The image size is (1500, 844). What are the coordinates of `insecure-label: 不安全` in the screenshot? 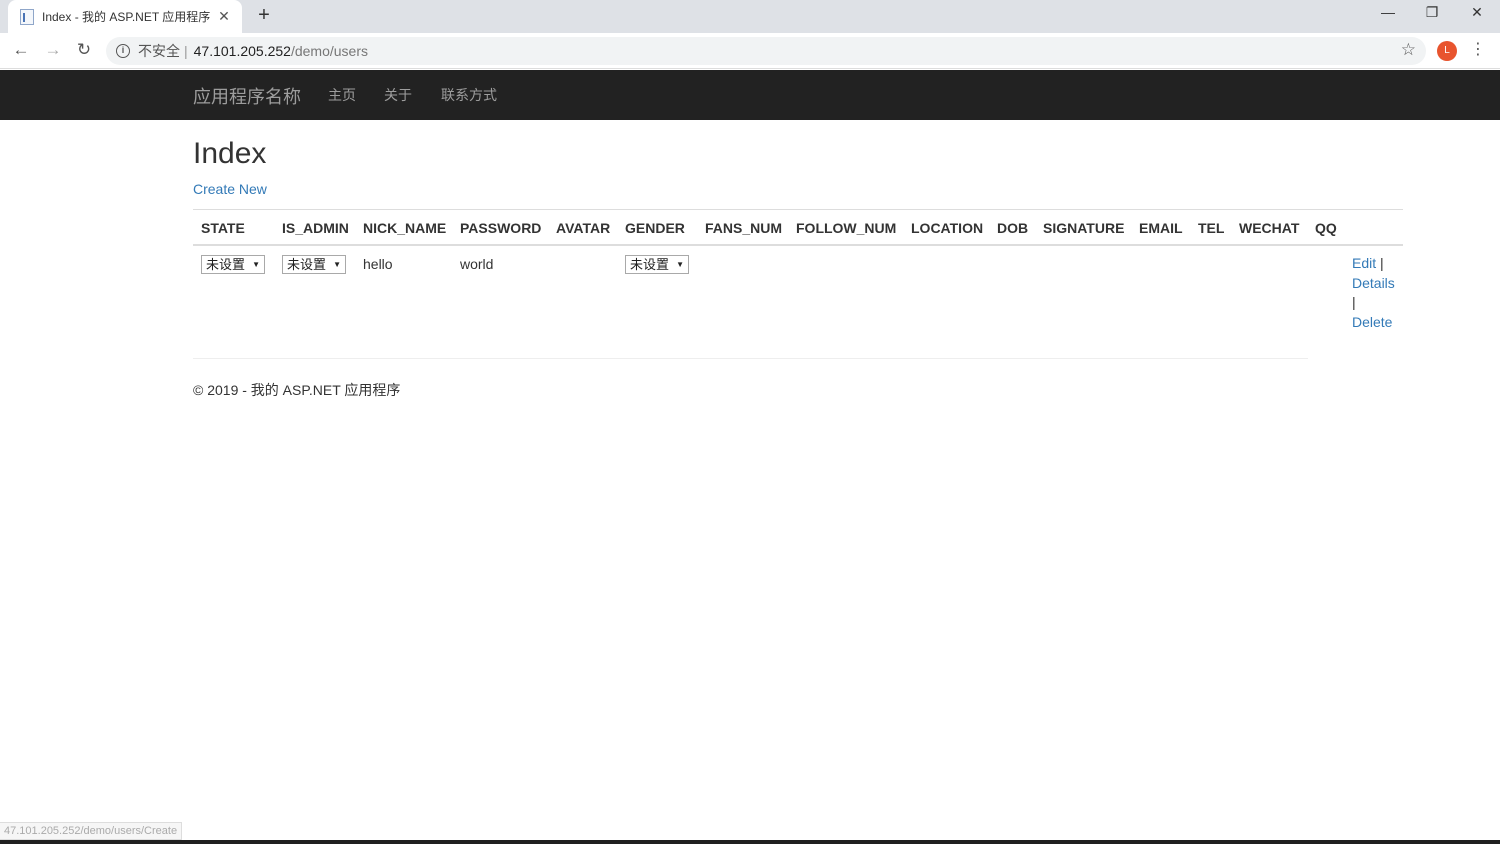 It's located at (159, 51).